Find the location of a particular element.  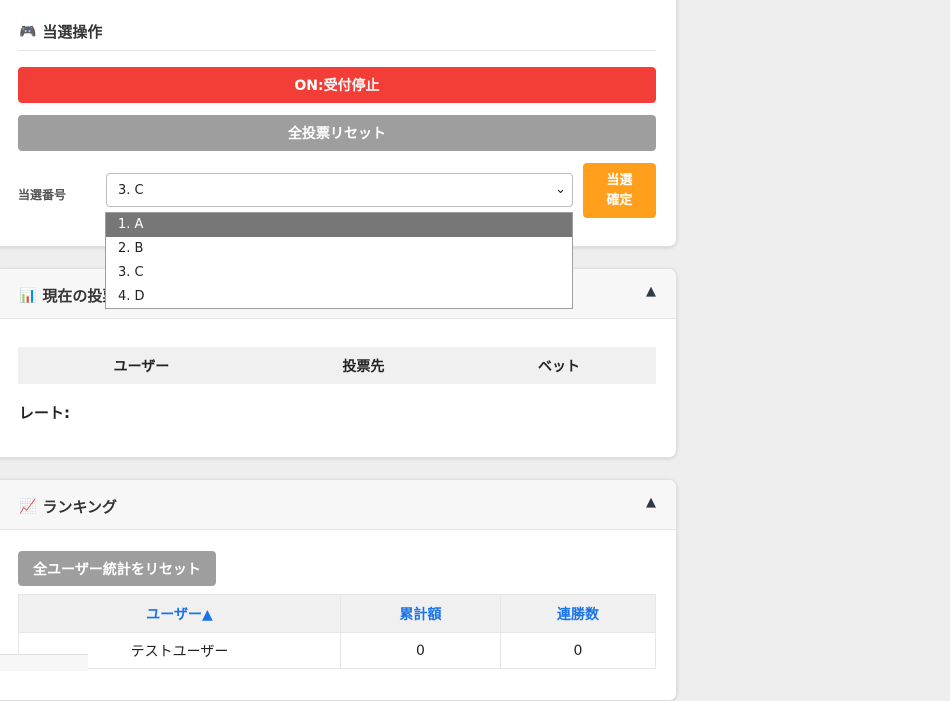

ranking-title-text: ランキング is located at coordinates (79, 507).